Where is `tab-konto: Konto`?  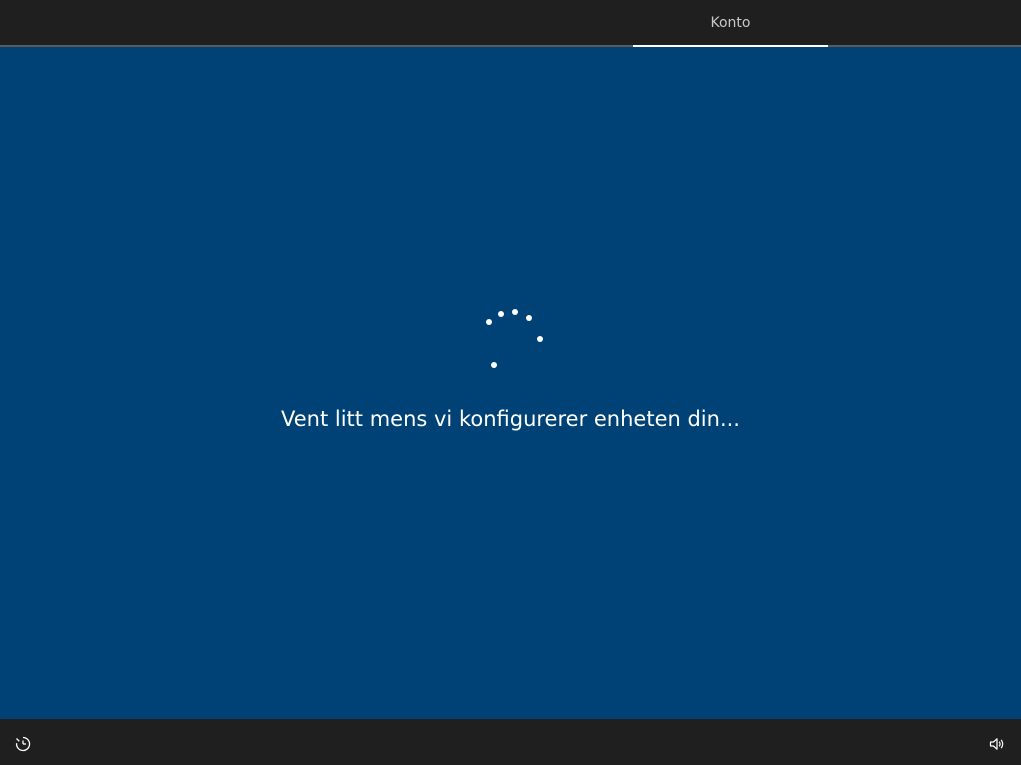 tab-konto: Konto is located at coordinates (730, 22).